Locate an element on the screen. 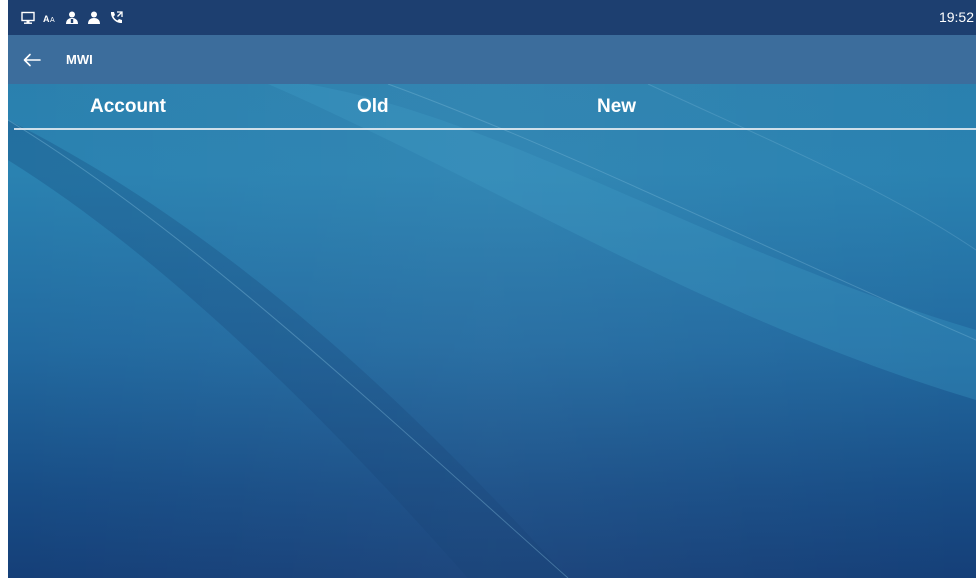 This screenshot has height=578, width=976. column-header-old: Old is located at coordinates (373, 106).